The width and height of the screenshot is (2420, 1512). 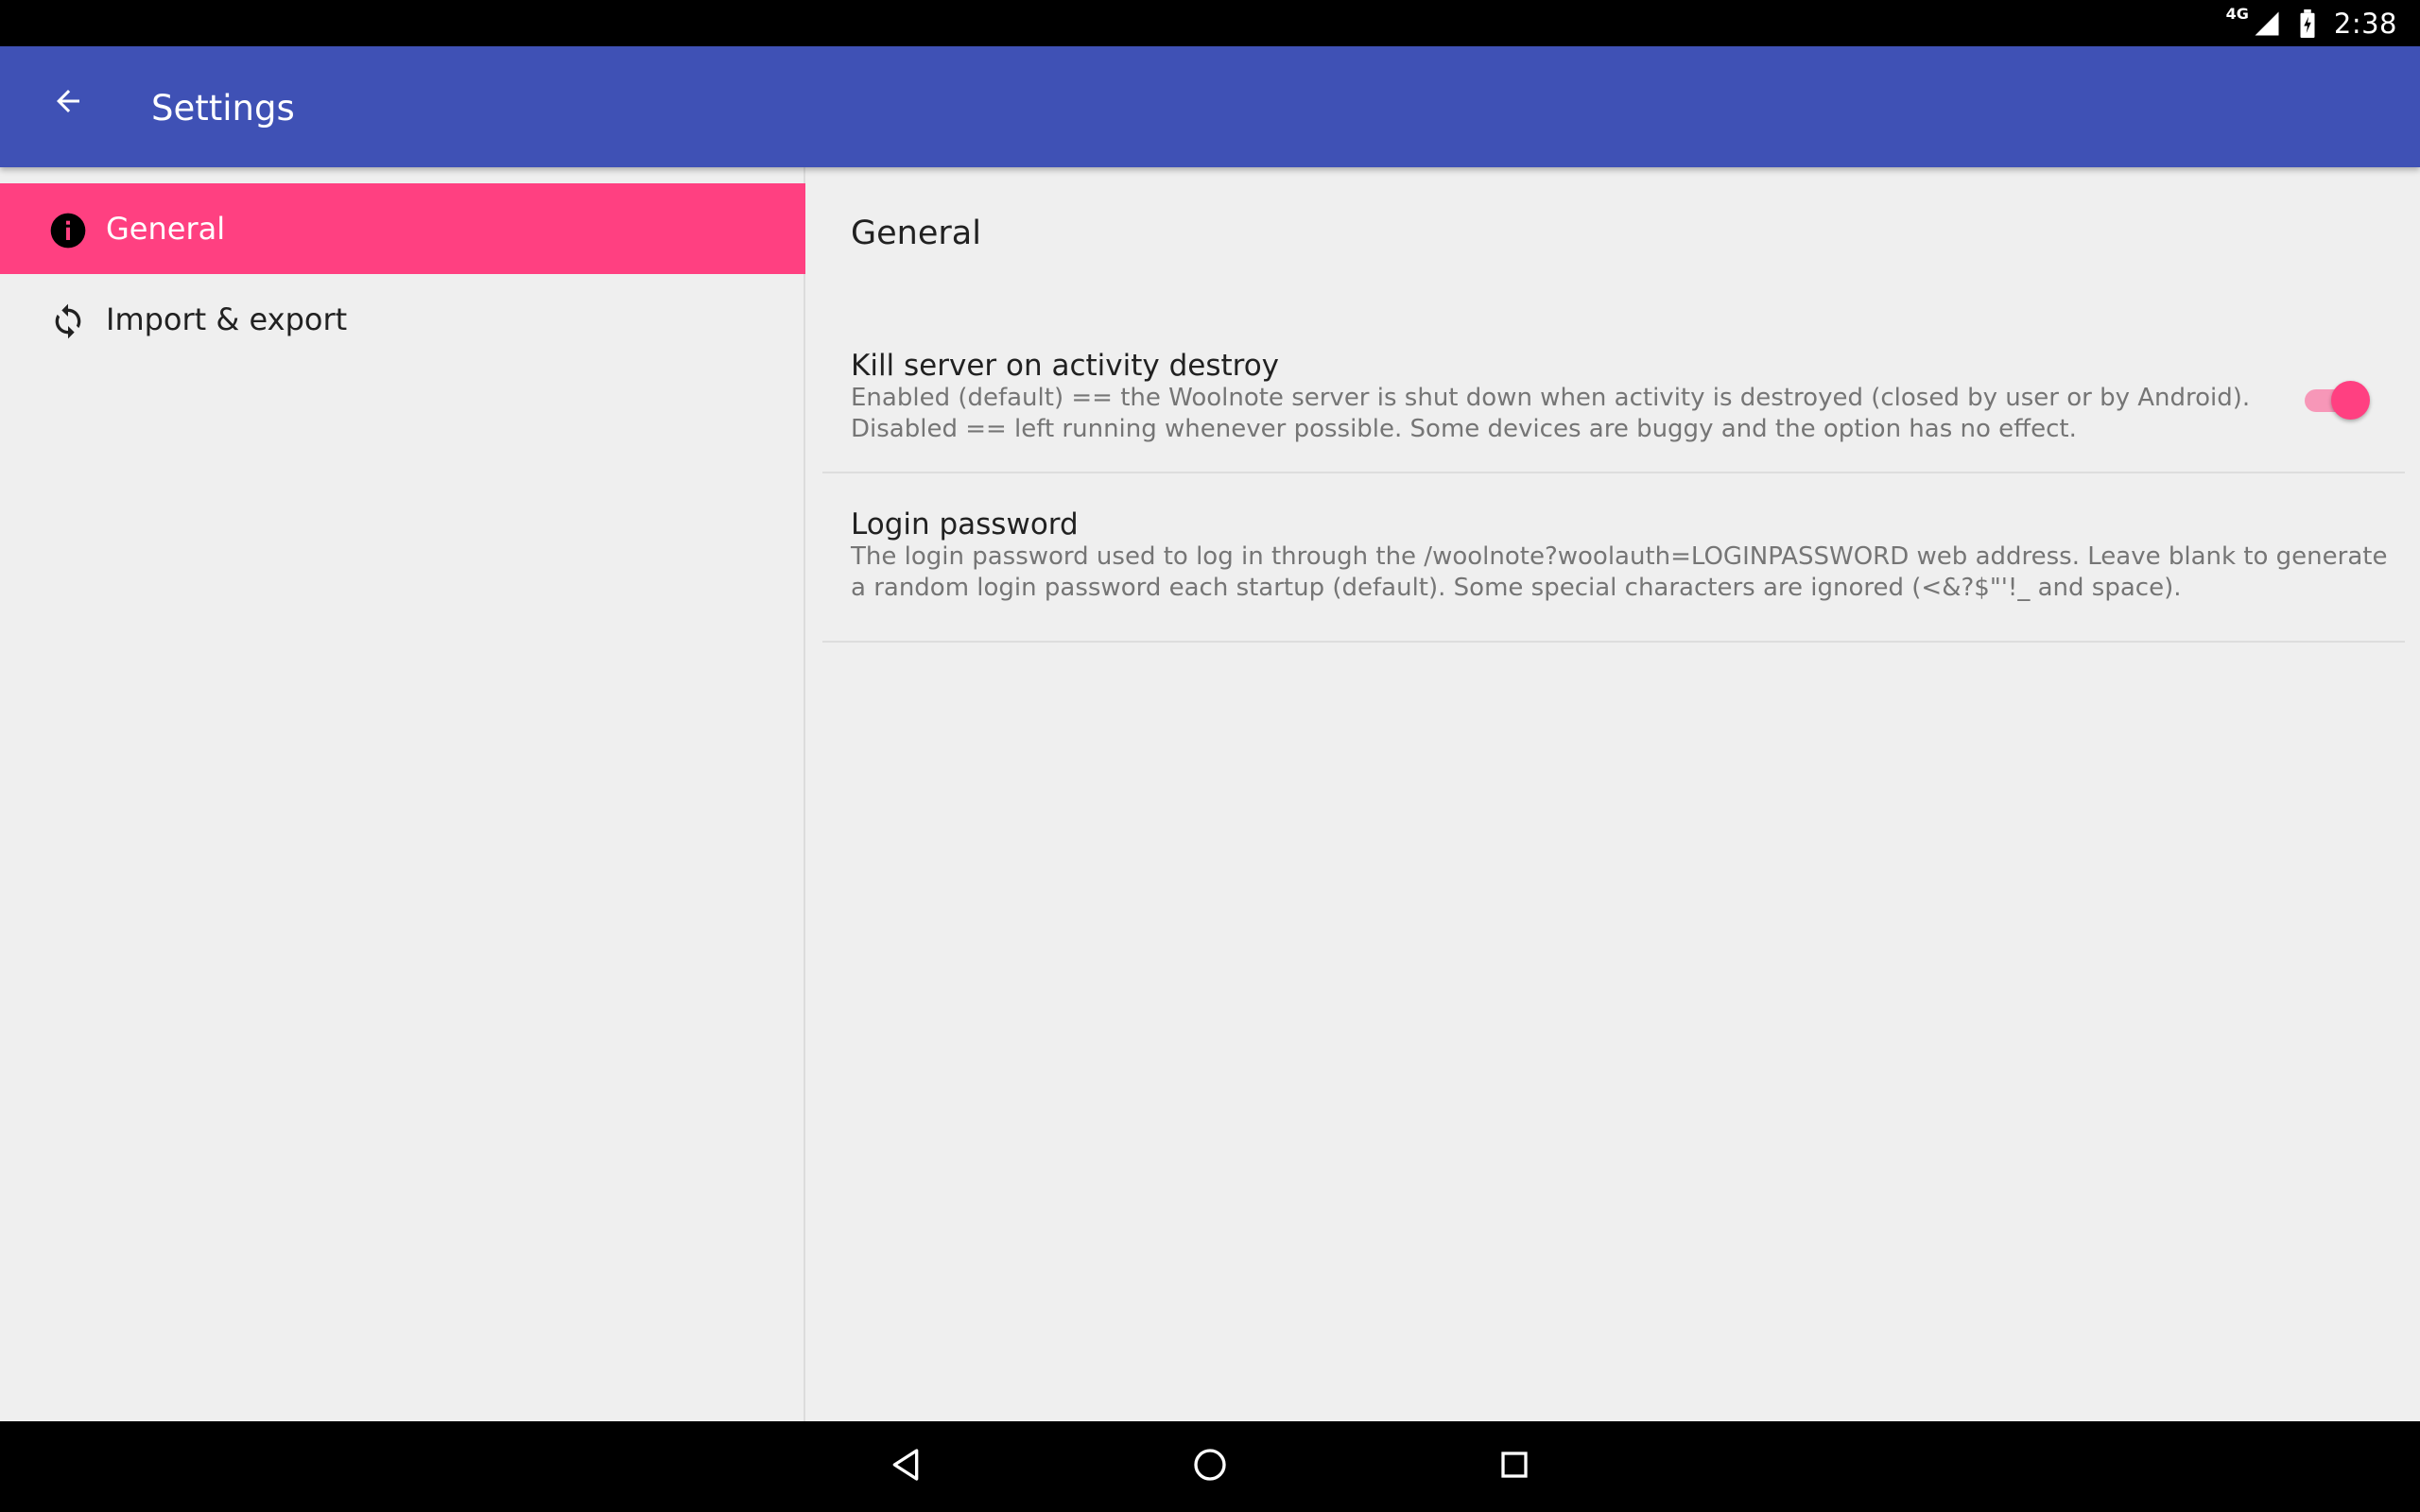 I want to click on header-item-general: General, so click(x=402, y=228).